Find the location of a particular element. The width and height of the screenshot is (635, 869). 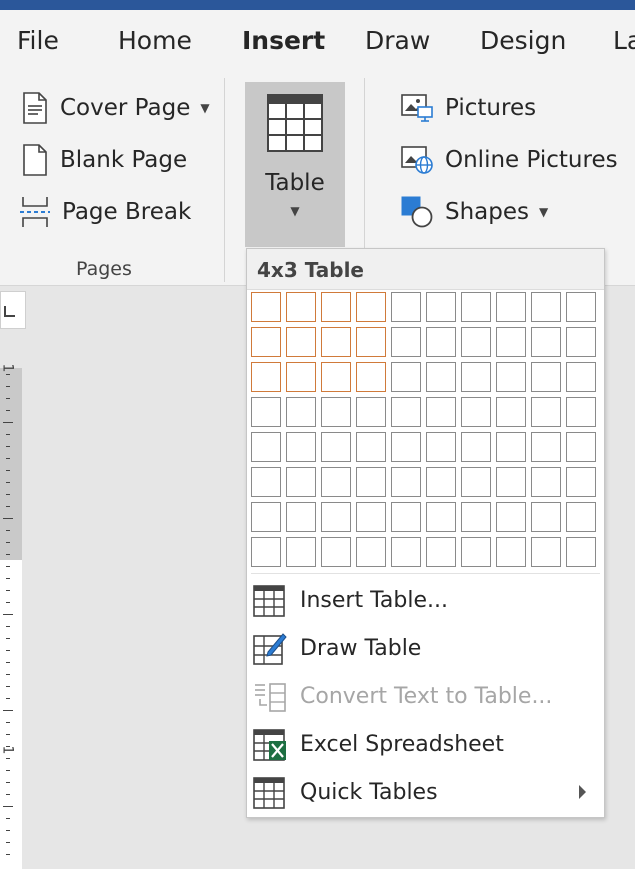

online-pictures-button: Online Pictures is located at coordinates (509, 160).